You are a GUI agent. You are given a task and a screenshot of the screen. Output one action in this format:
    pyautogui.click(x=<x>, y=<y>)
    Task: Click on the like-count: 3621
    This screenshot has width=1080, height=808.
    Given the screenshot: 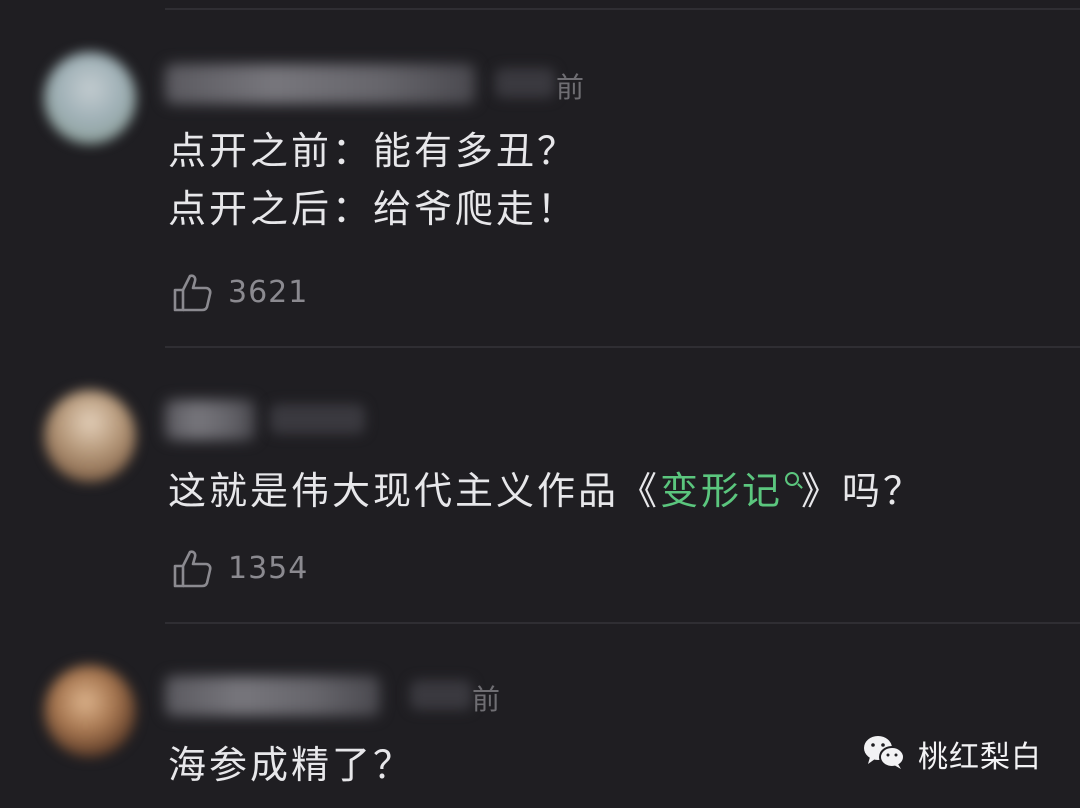 What is the action you would take?
    pyautogui.click(x=268, y=292)
    